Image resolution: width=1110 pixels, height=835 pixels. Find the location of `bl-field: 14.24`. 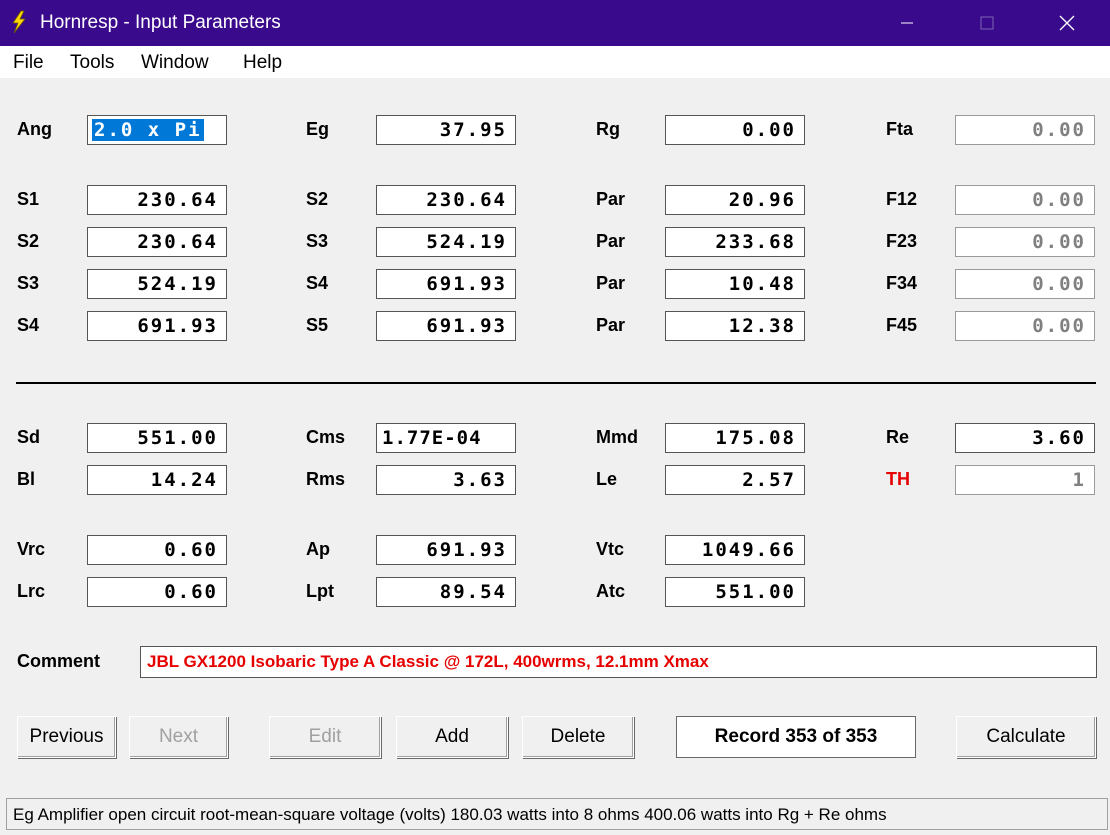

bl-field: 14.24 is located at coordinates (157, 480).